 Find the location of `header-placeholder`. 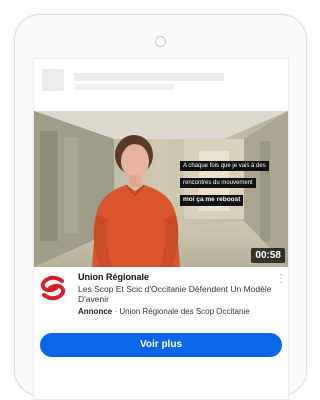

header-placeholder is located at coordinates (162, 81).